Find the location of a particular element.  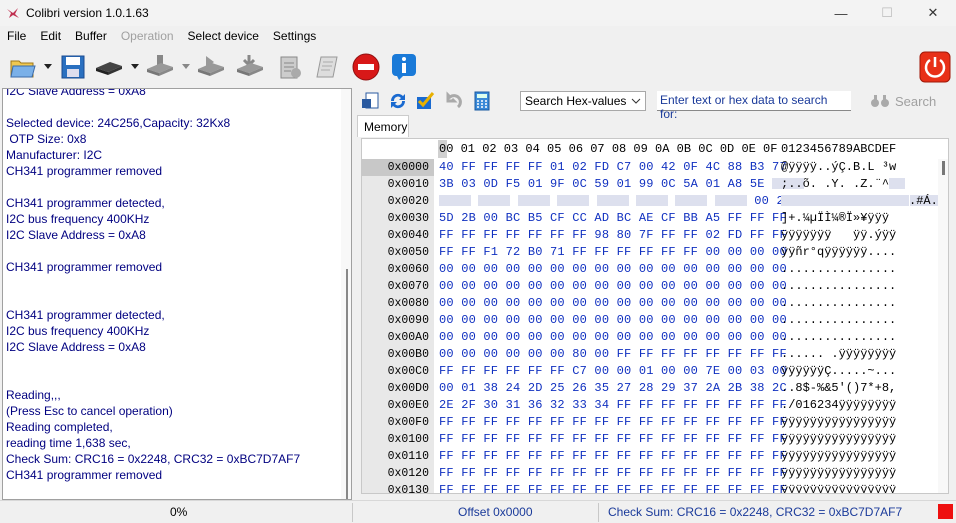

row-ascii: ÿÿÿÿÿÿÿ ÿÿ.ýÿÿ is located at coordinates (838, 235).